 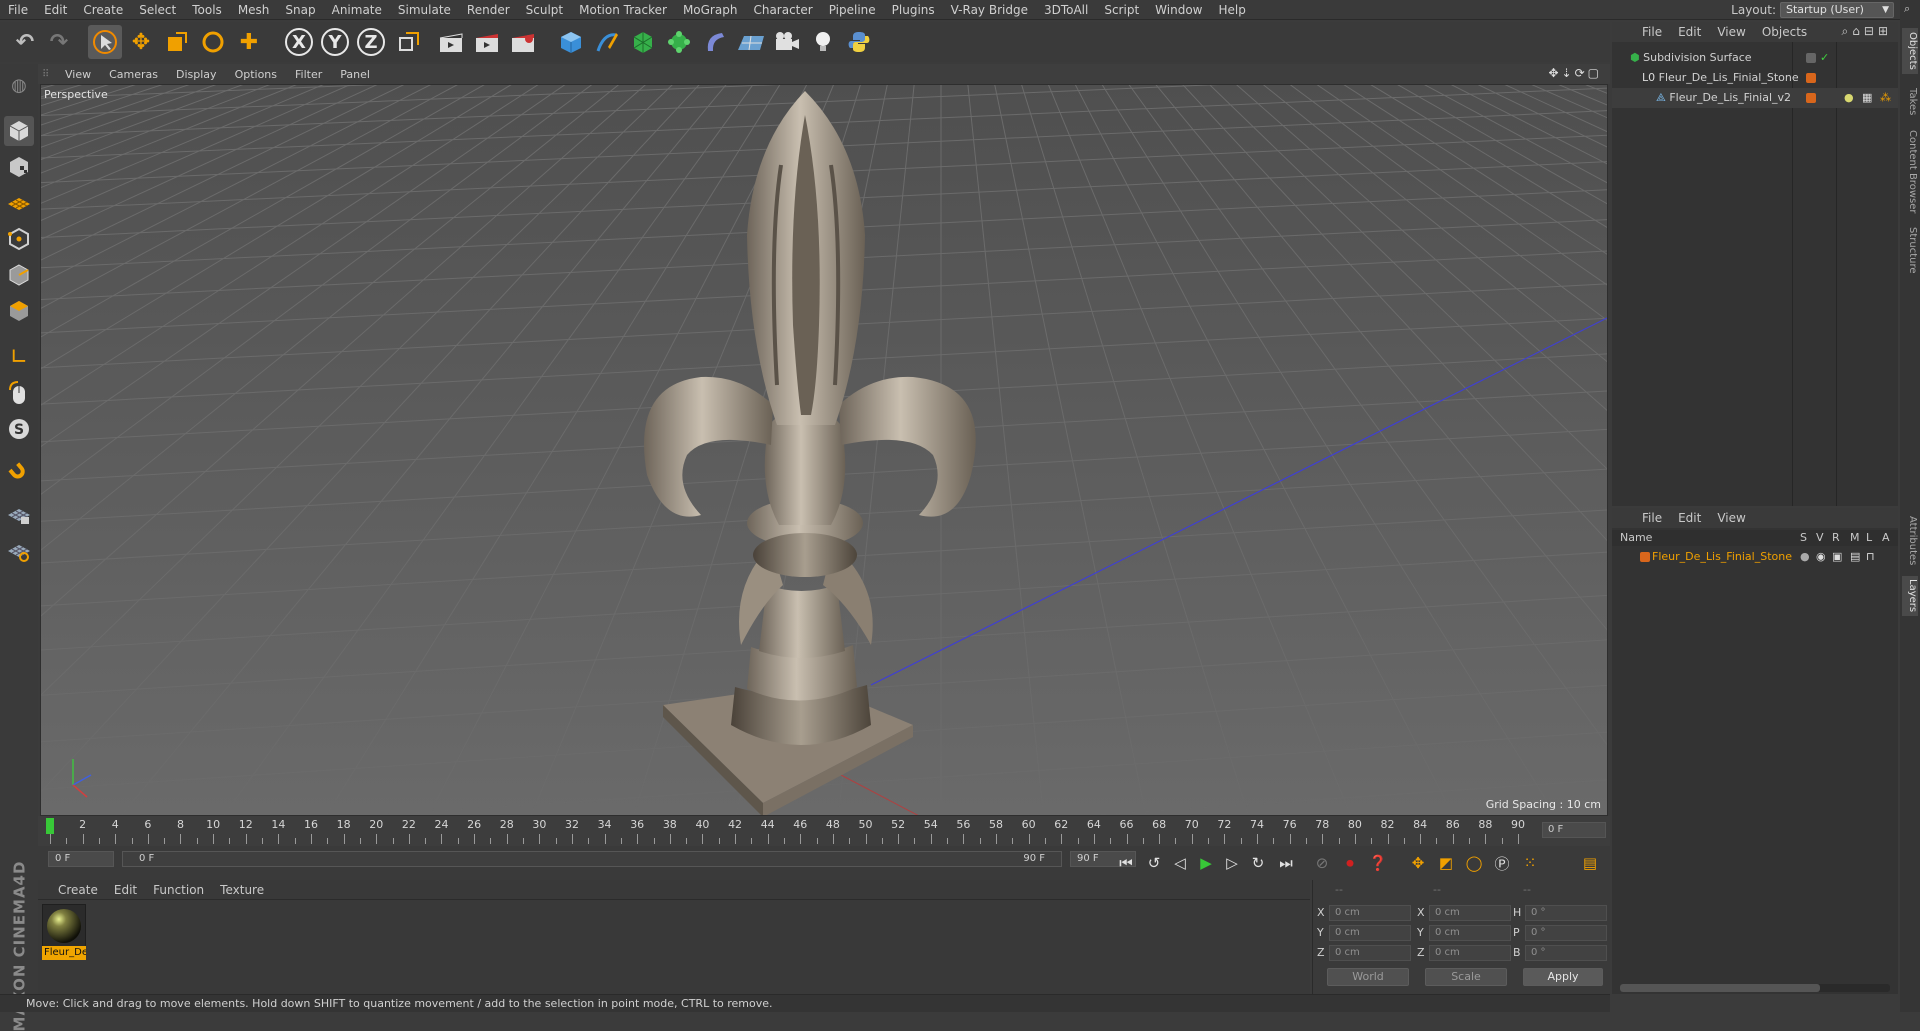 What do you see at coordinates (1849, 98) in the screenshot?
I see `material-tag-icon: ●` at bounding box center [1849, 98].